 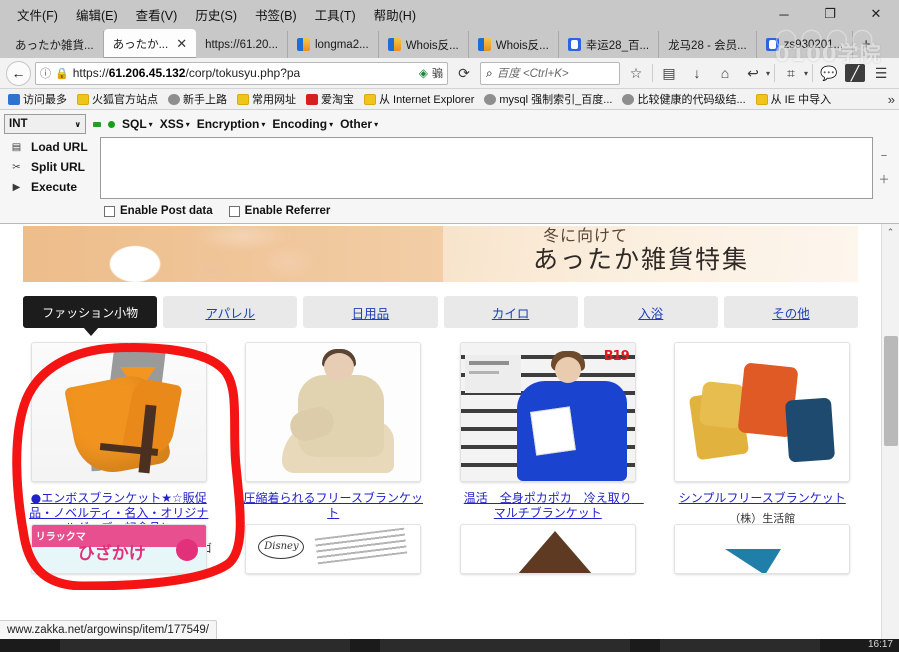 I want to click on hackbar-options-row: Enable Post data Enable Referrer, so click(x=449, y=211).